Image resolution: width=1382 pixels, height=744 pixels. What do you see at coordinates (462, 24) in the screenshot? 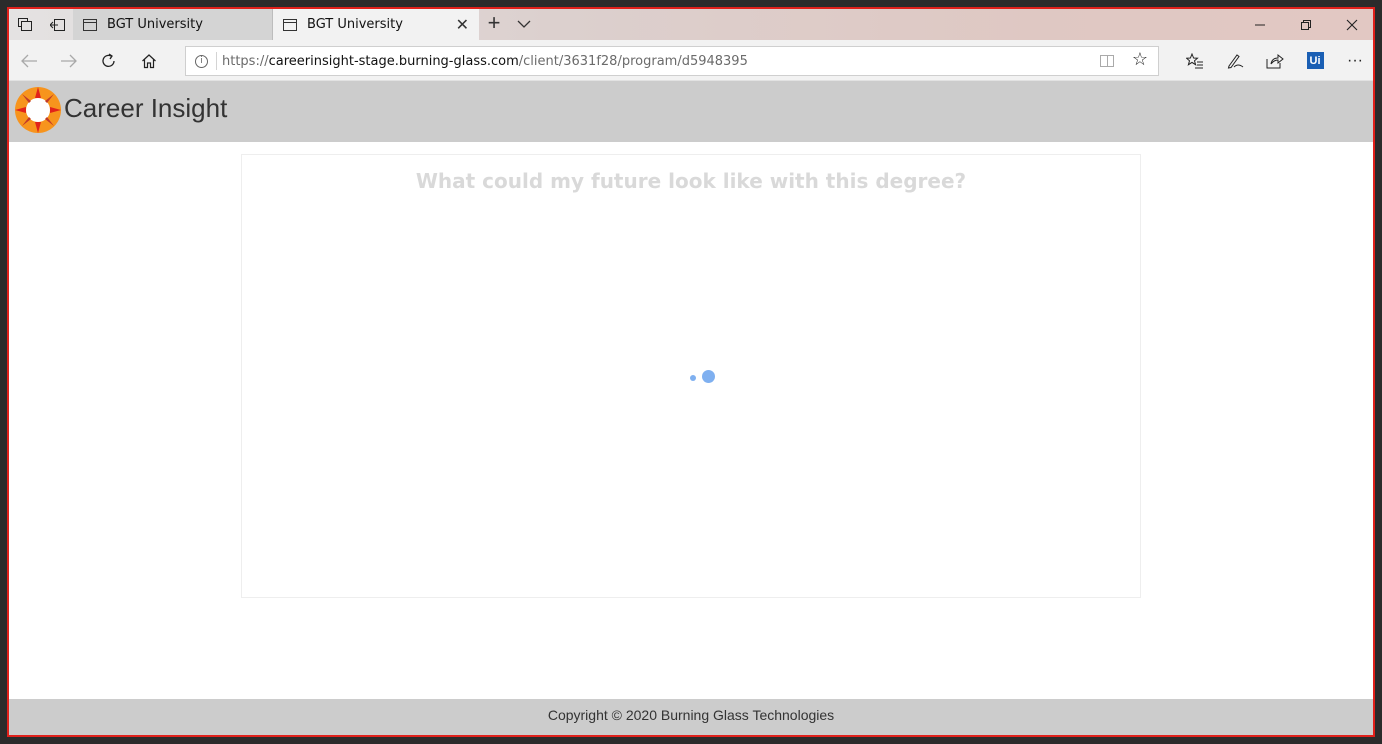
I see `close-tab-icon: ✕` at bounding box center [462, 24].